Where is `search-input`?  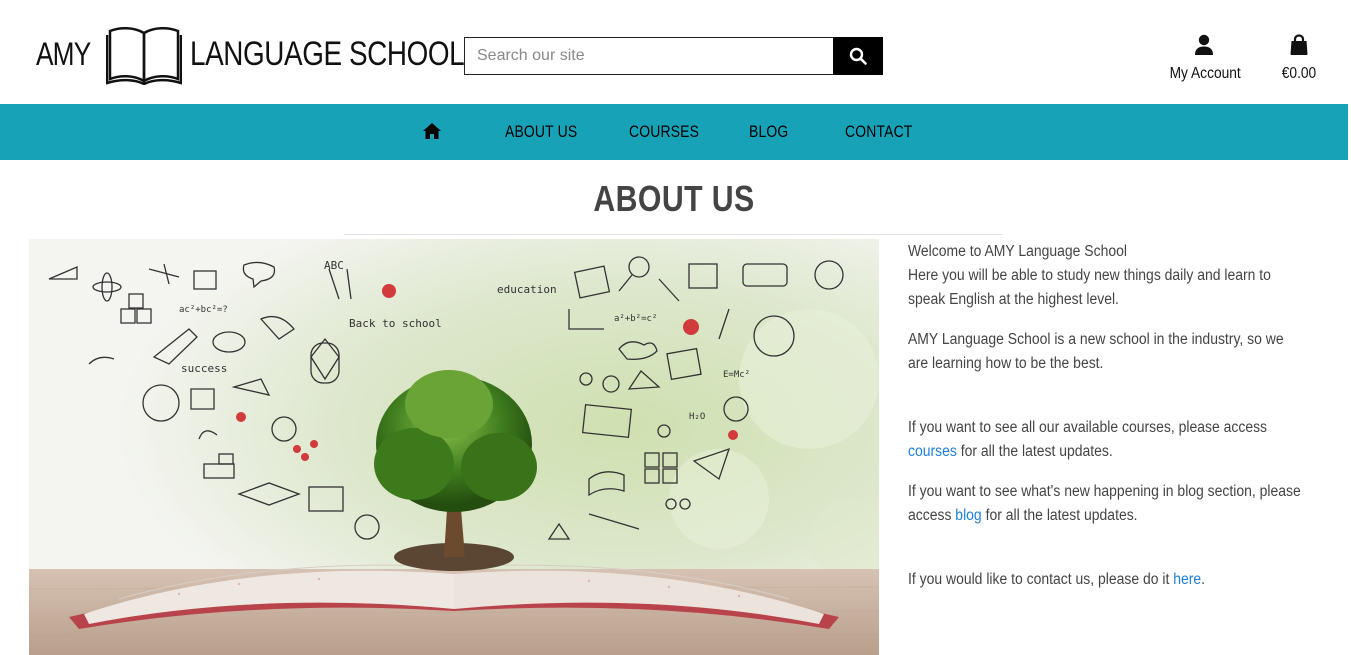
search-input is located at coordinates (648, 56).